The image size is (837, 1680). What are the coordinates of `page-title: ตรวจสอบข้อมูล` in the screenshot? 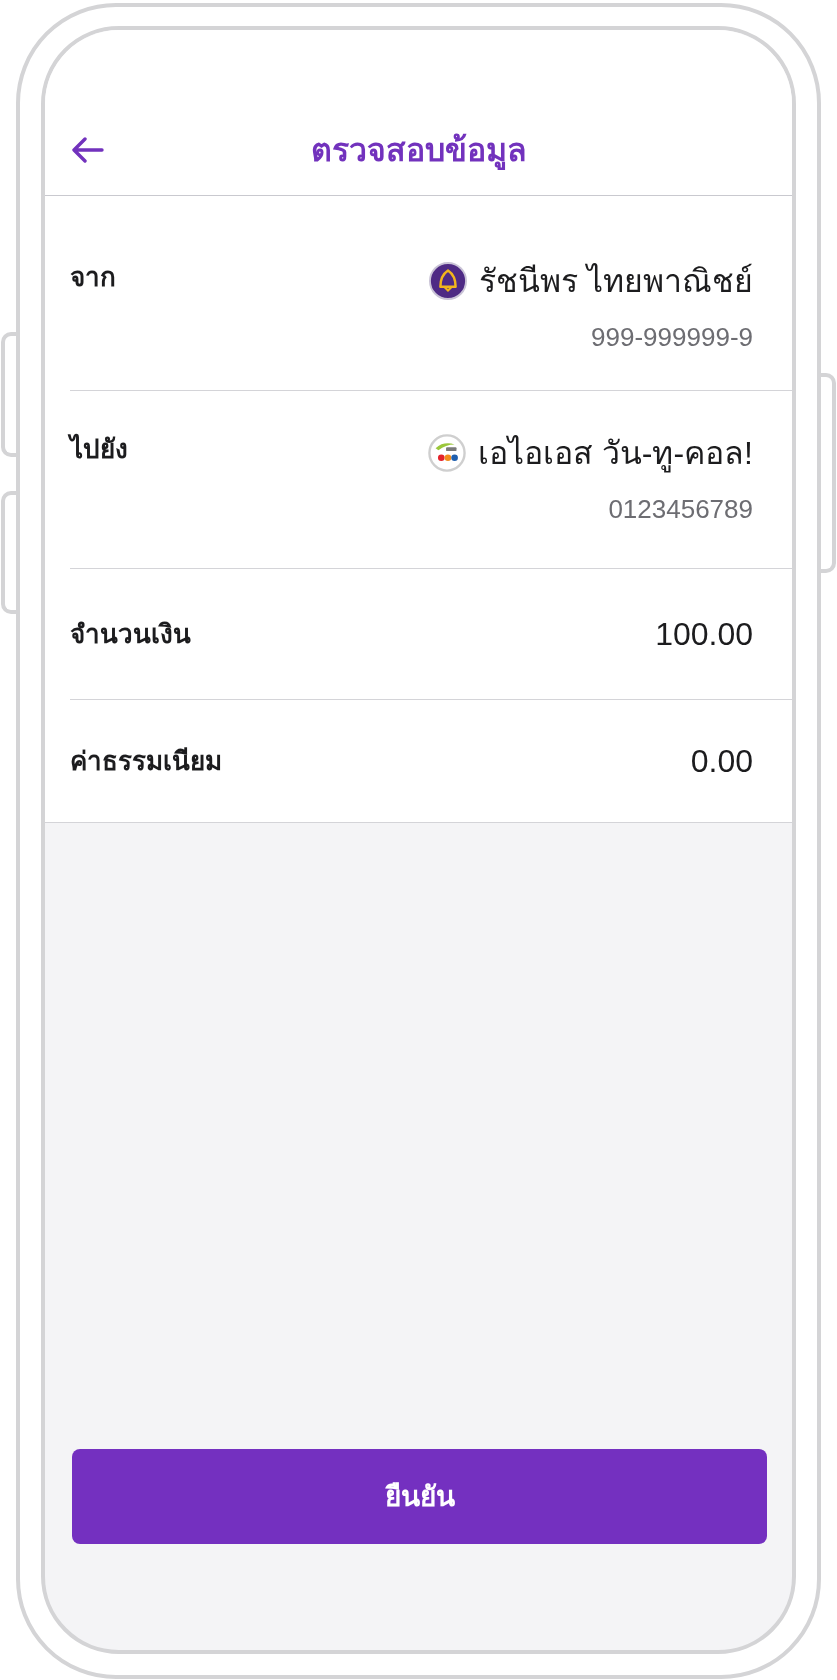 It's located at (418, 151).